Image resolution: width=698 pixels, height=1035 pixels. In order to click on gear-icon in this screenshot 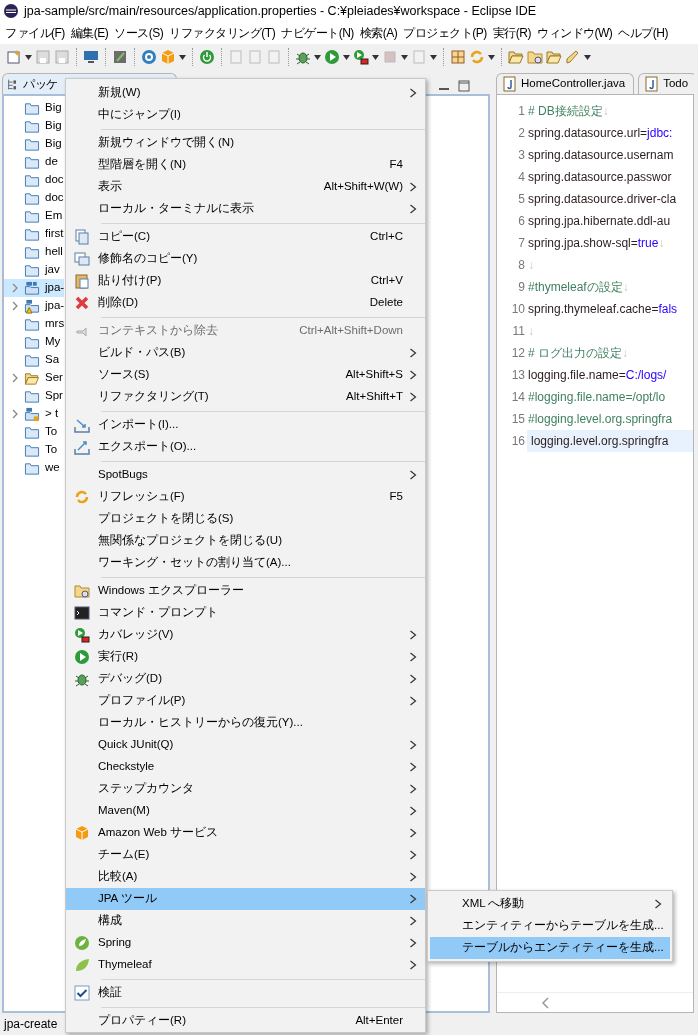, I will do `click(149, 57)`.